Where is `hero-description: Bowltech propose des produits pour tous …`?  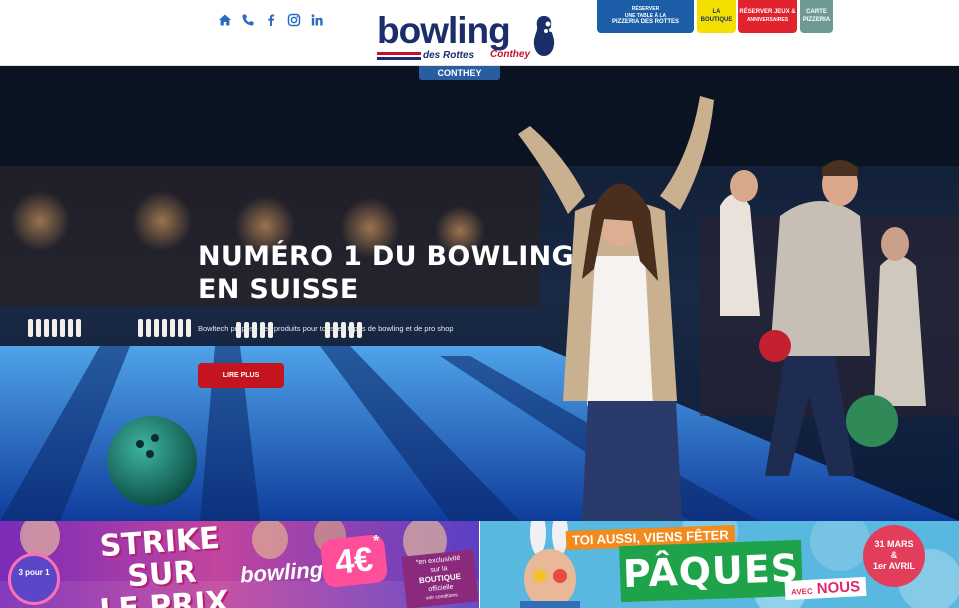 hero-description: Bowltech propose des produits pour tous … is located at coordinates (326, 328).